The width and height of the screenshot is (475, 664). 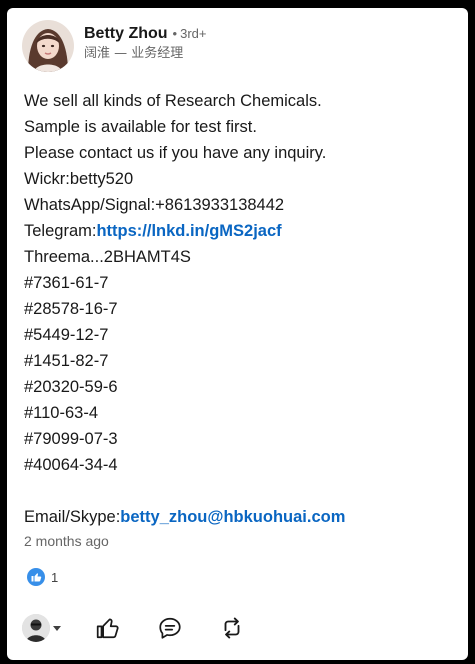 I want to click on post-actions, so click(x=135, y=628).